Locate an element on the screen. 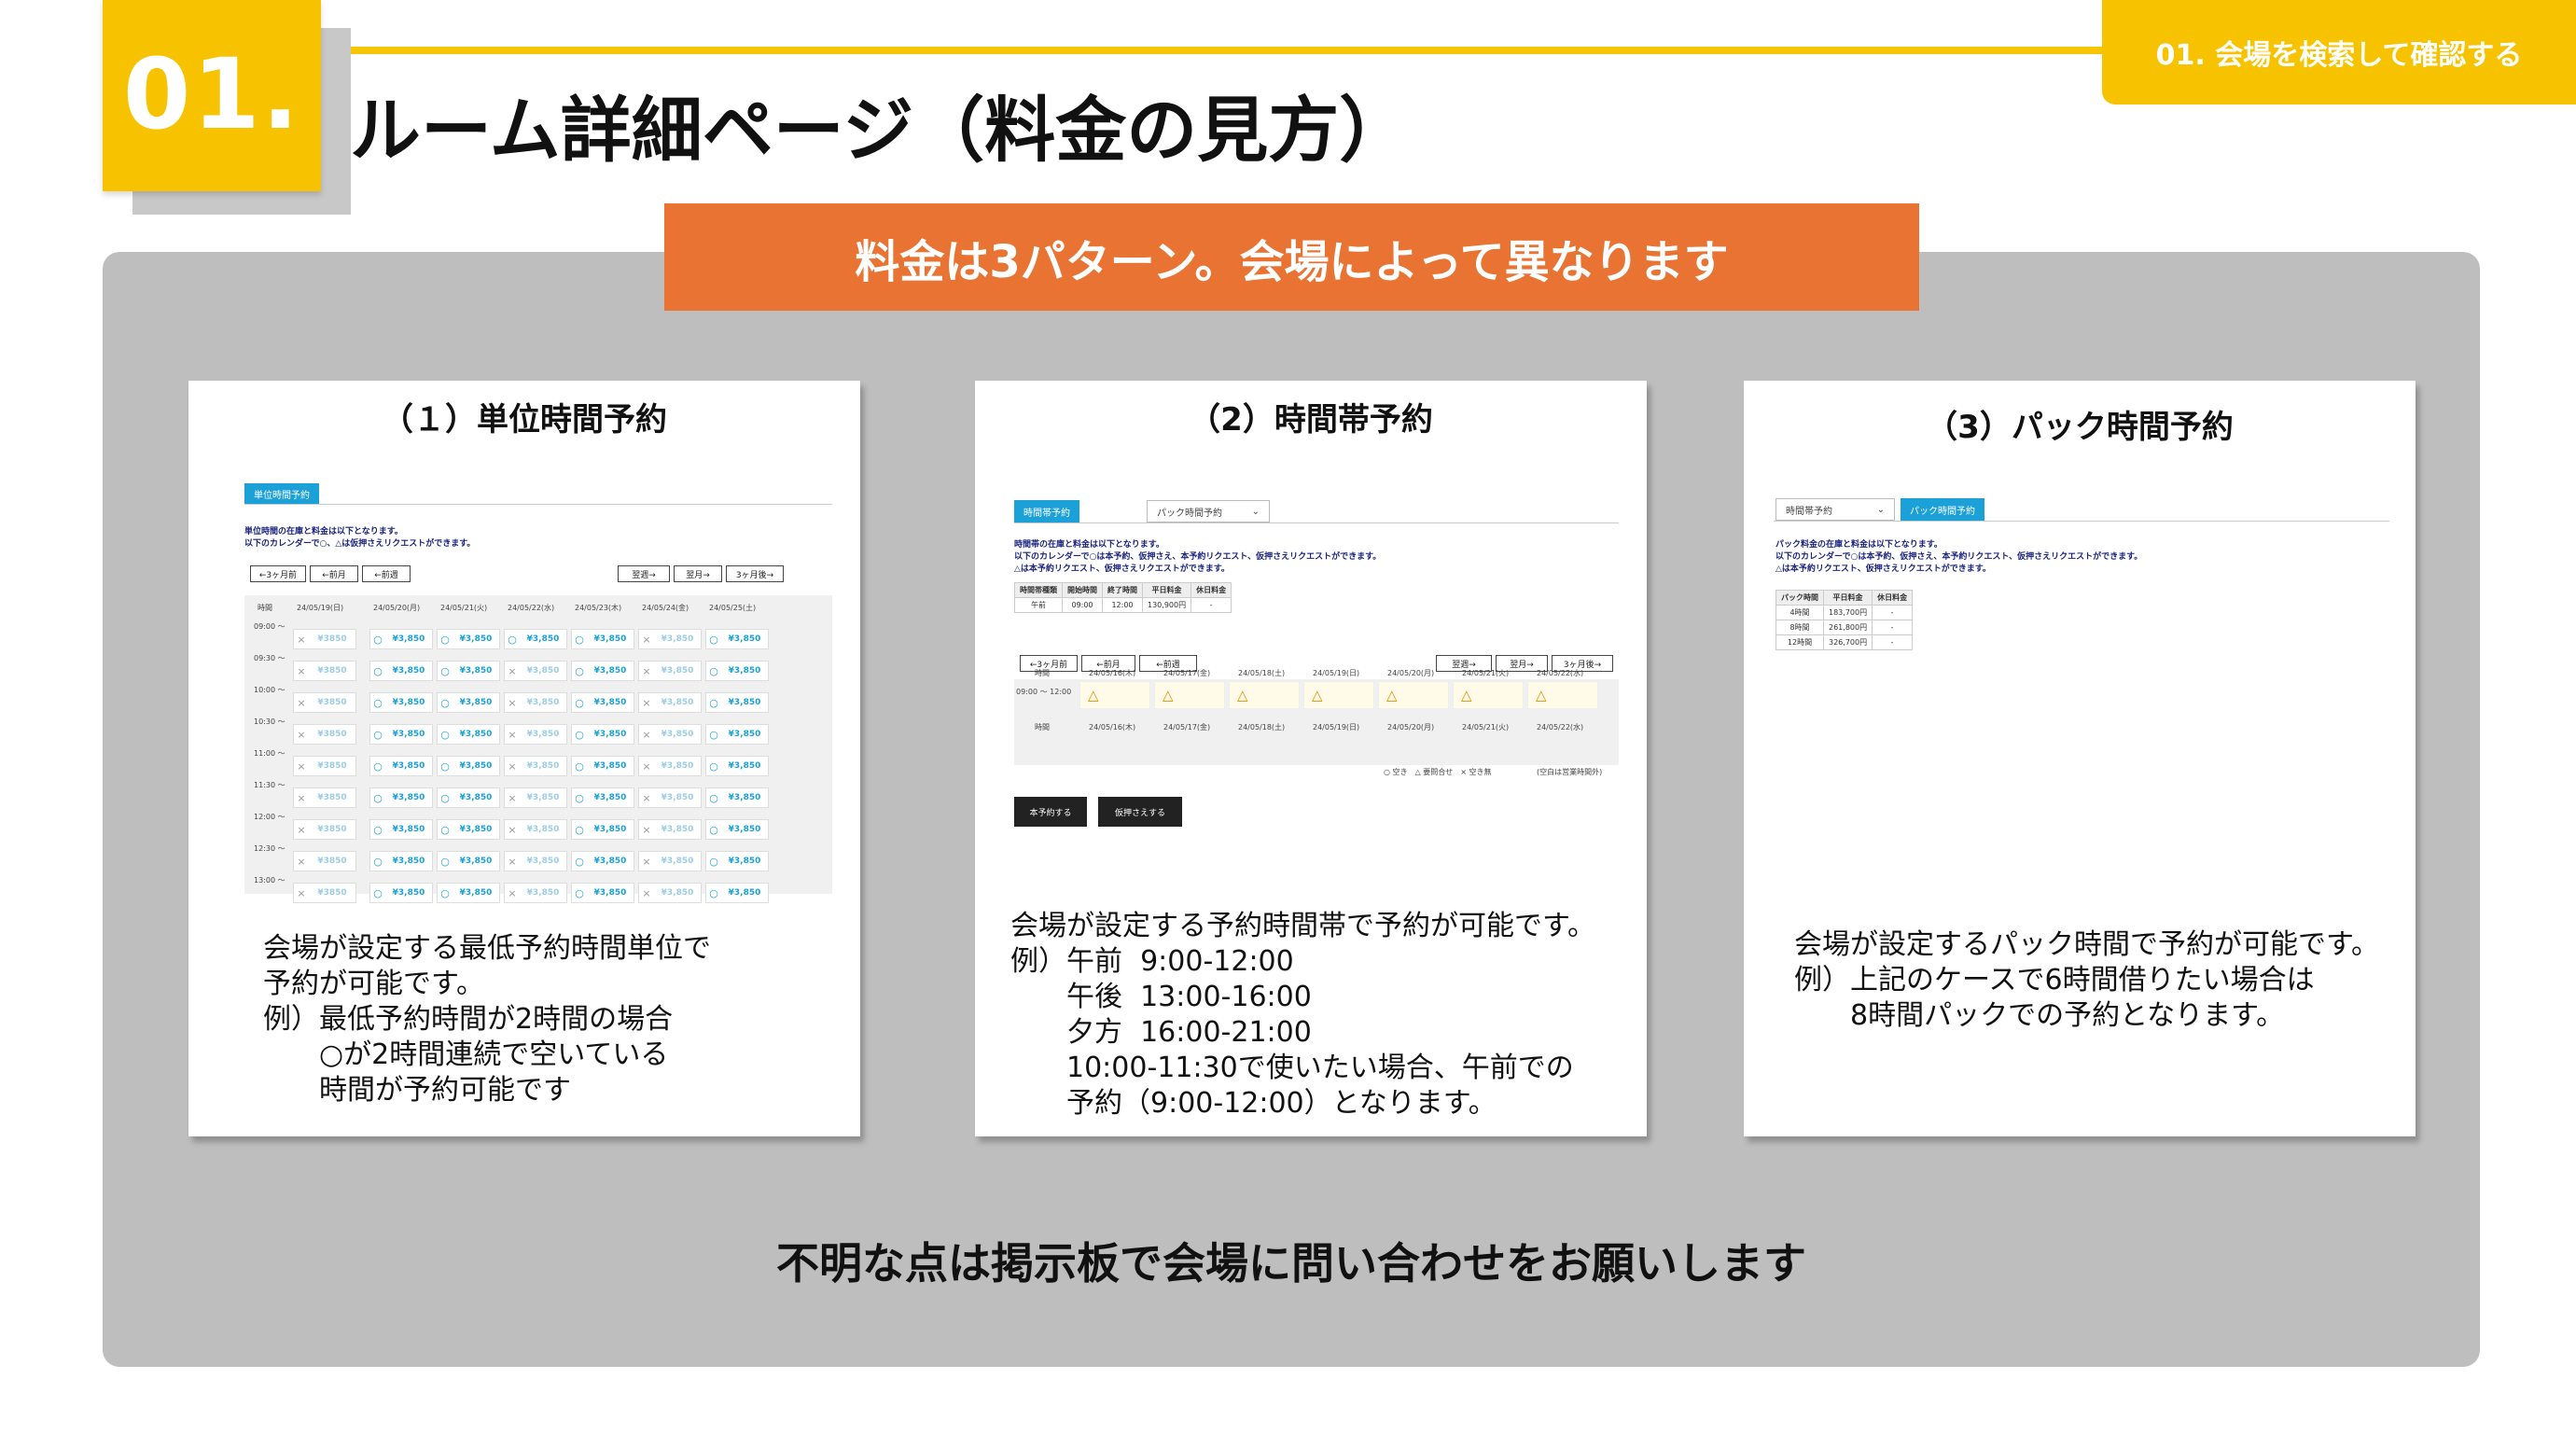 This screenshot has height=1449, width=2576. table-row: 午前 09:00 12:00 130,900円 - is located at coordinates (1123, 605).